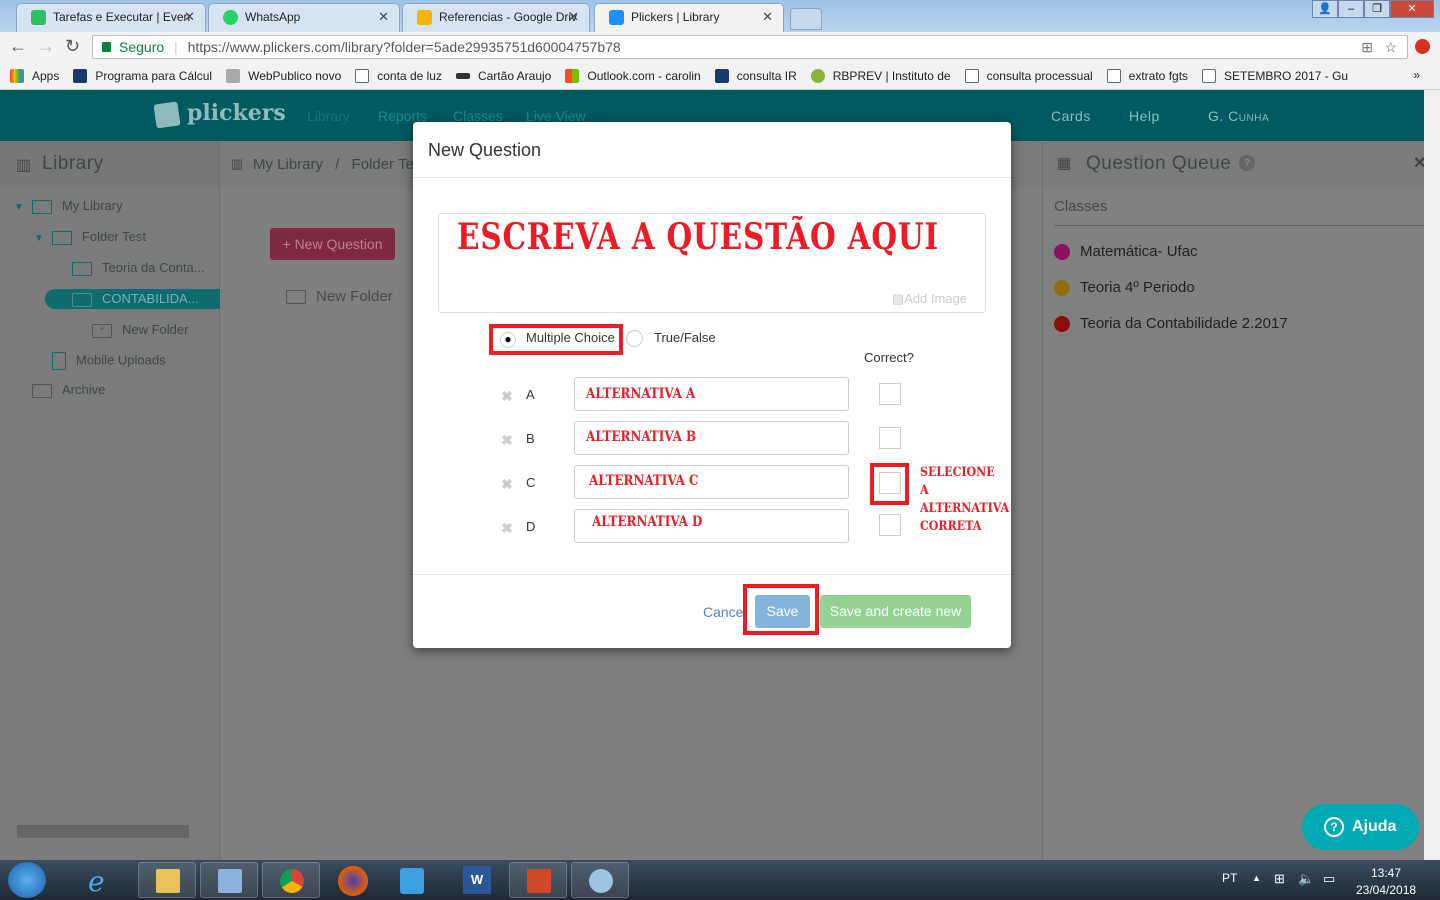  What do you see at coordinates (782, 611) in the screenshot?
I see `save-button: Save` at bounding box center [782, 611].